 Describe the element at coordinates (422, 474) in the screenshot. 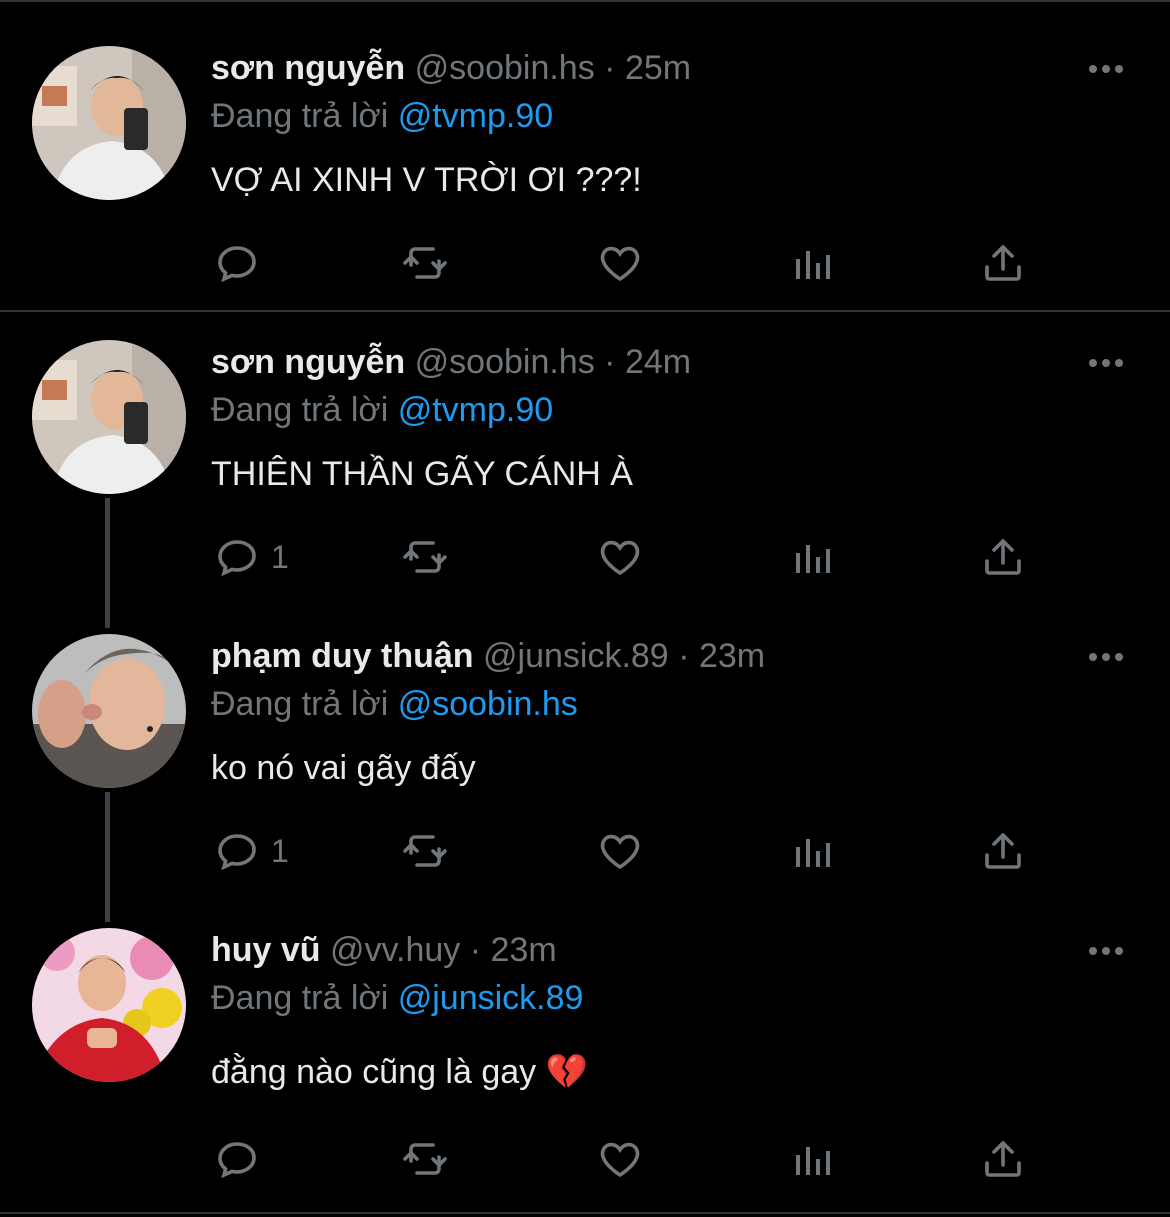

I see `tweet-text: THIÊN THẦN GÃY CÁNH À` at that location.